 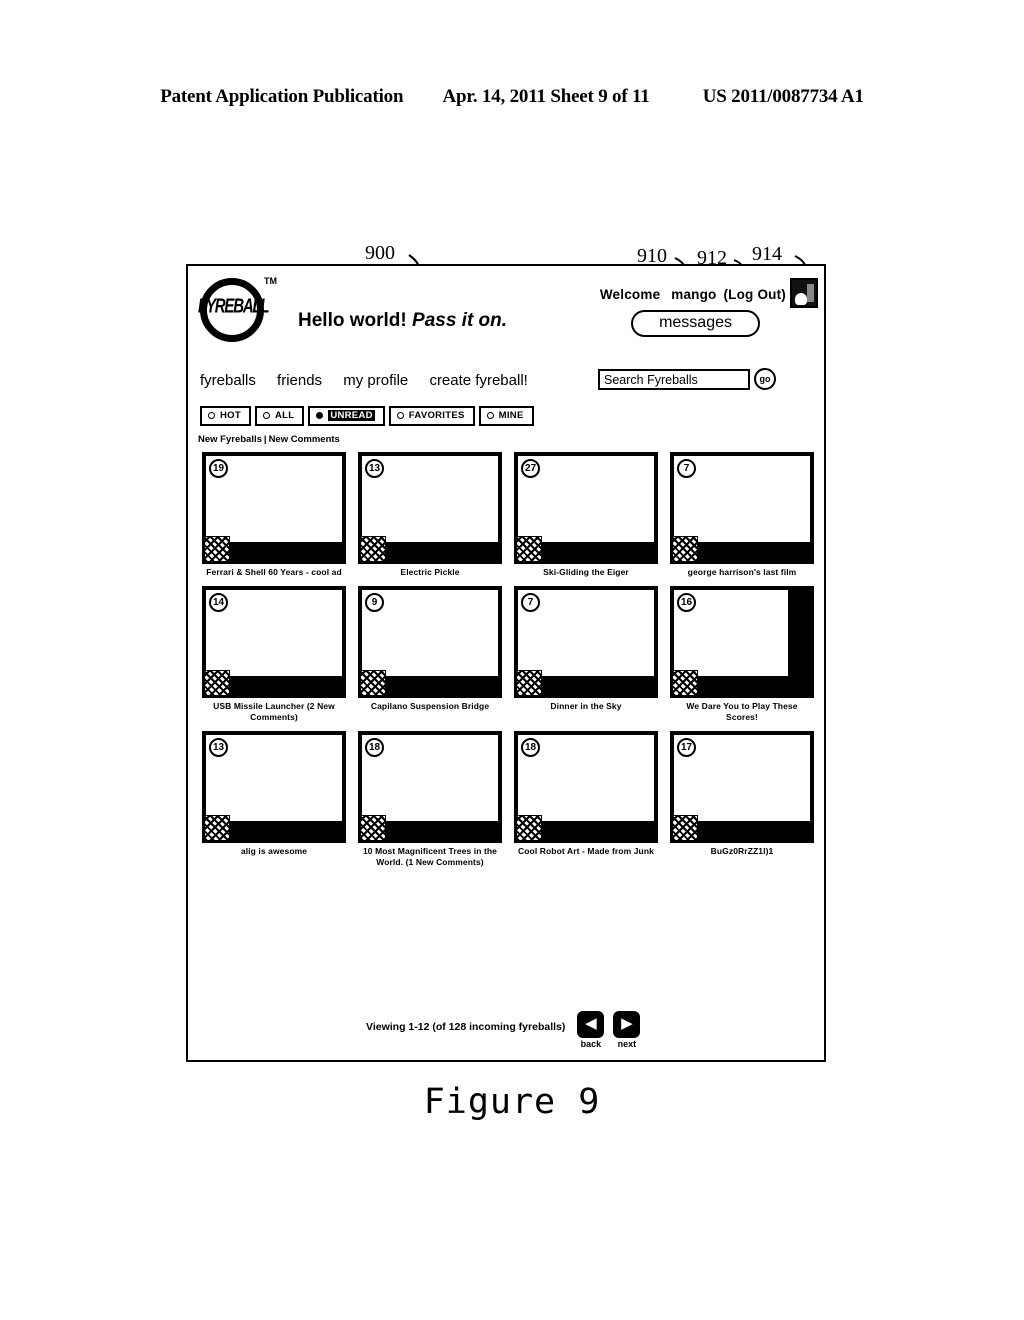 I want to click on next-arrow-icon: ▶, so click(x=627, y=1024).